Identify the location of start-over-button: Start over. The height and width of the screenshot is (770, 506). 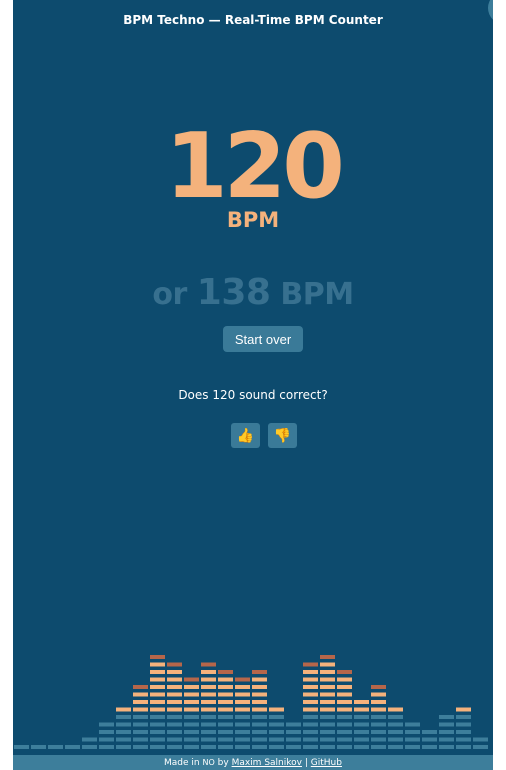
(263, 339).